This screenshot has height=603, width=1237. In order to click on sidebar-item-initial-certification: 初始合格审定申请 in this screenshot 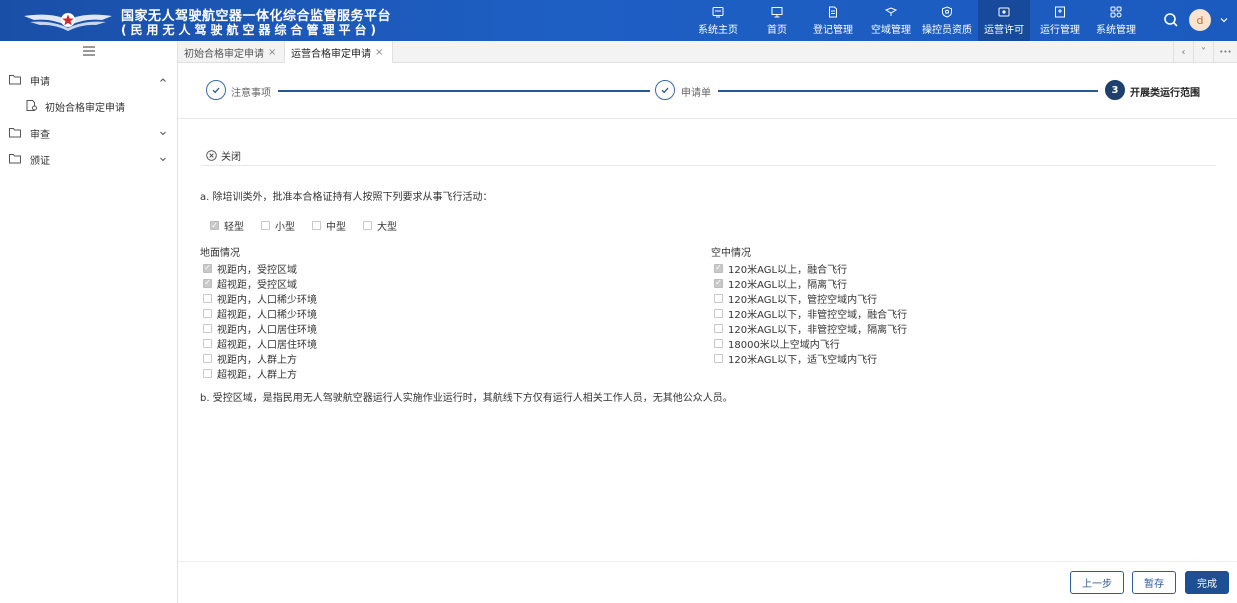, I will do `click(89, 106)`.